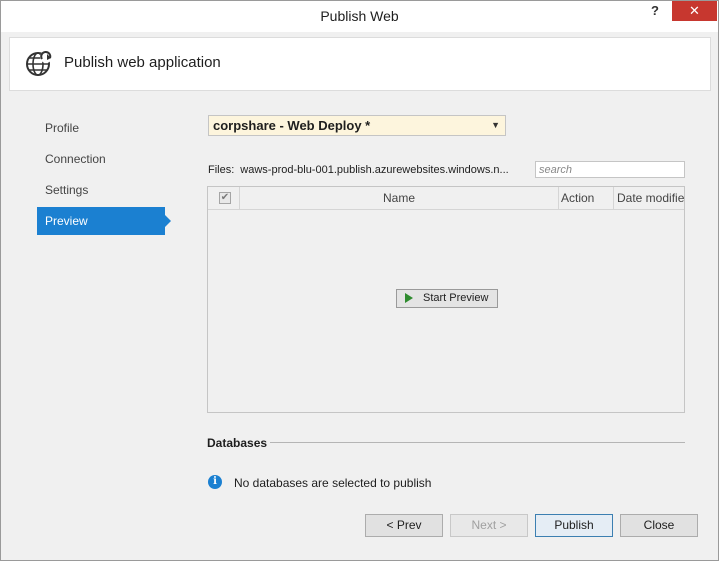  I want to click on column-header-action: Action, so click(577, 198).